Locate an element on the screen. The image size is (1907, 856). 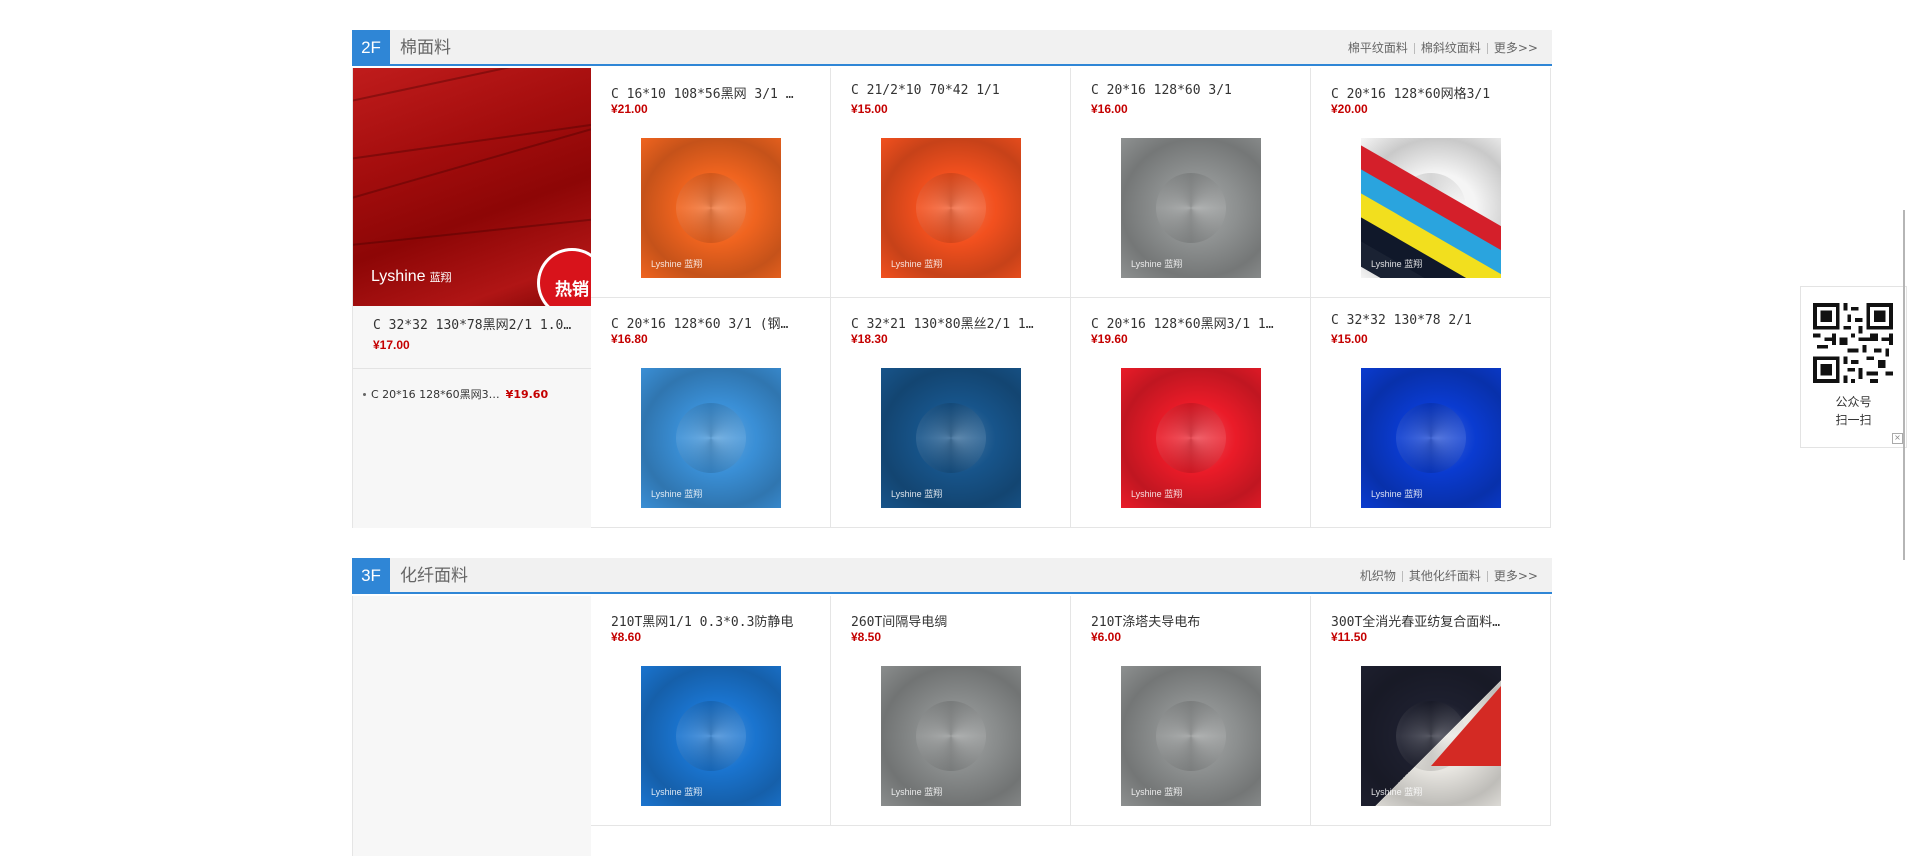
product-price: ¥8.60 is located at coordinates (626, 637).